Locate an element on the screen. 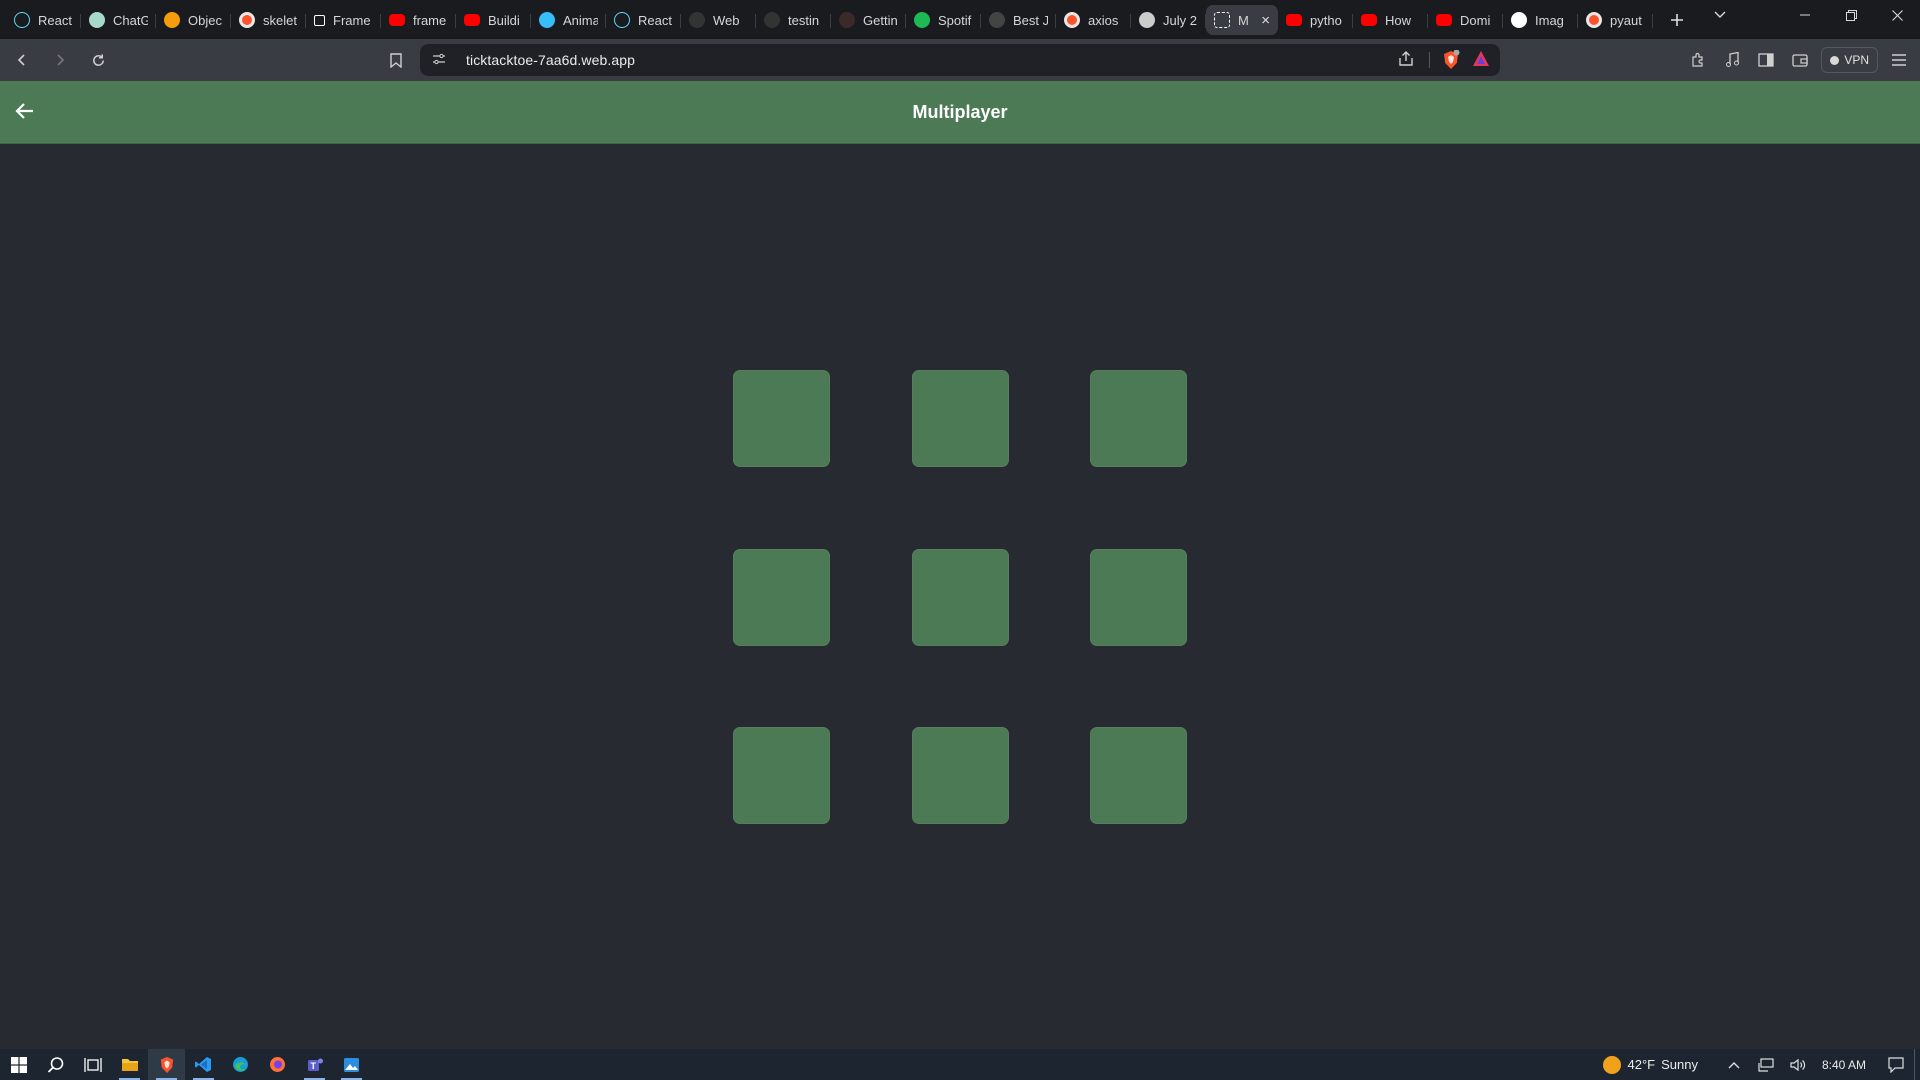 This screenshot has height=1080, width=1920. browser-tab: Spotif is located at coordinates (943, 20).